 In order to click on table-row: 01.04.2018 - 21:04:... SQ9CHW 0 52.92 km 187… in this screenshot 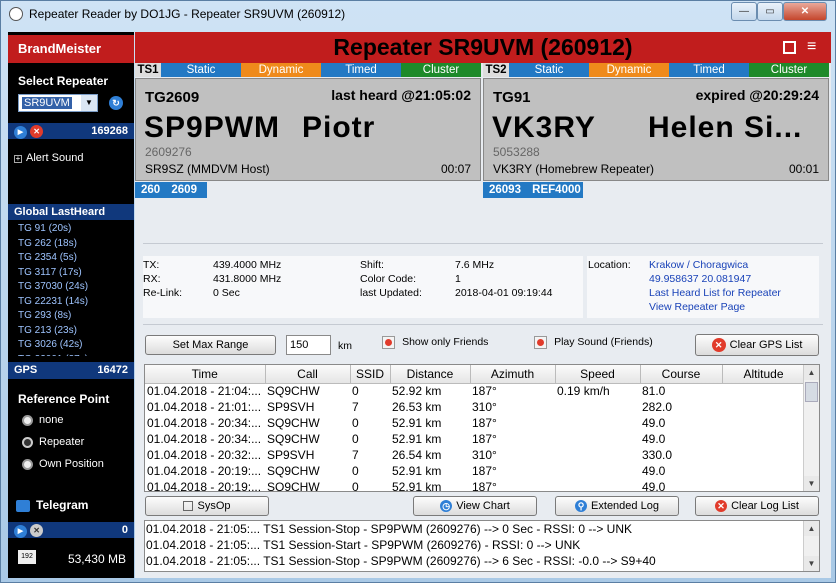, I will do `click(475, 391)`.